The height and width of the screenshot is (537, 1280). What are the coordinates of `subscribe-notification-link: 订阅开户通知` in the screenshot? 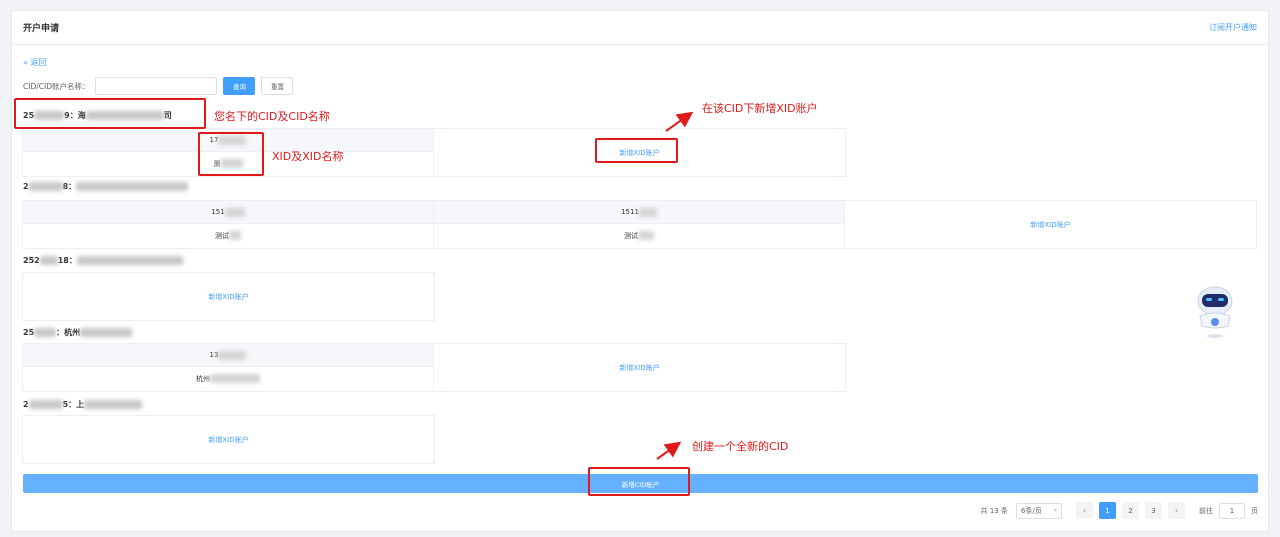 It's located at (1233, 27).